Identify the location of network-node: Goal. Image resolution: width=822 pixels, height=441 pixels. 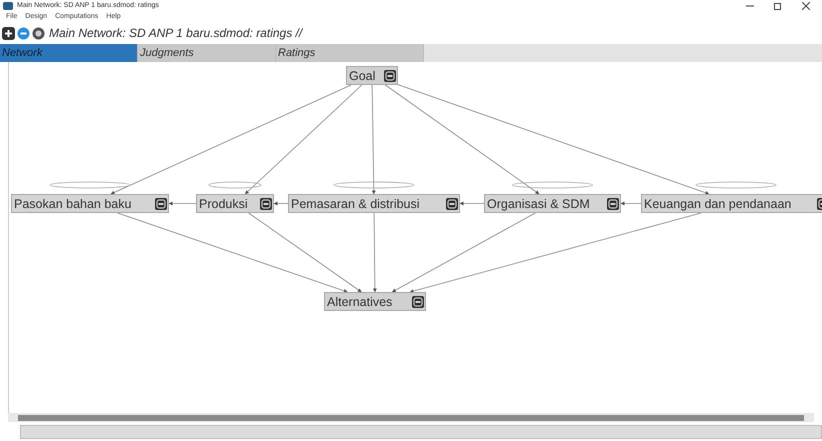
(372, 75).